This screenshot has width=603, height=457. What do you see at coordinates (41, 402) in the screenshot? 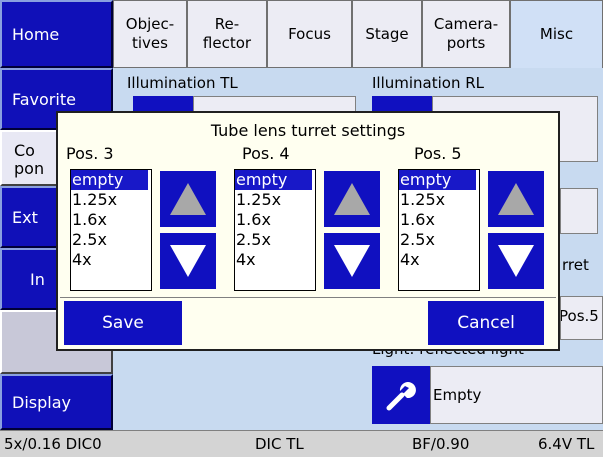
I see `nav-display-label: Display` at bounding box center [41, 402].